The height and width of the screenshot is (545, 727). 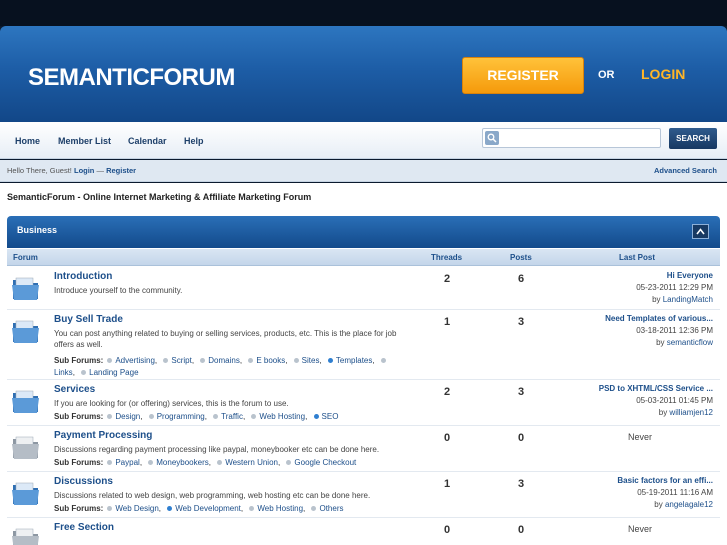 What do you see at coordinates (363, 13) in the screenshot?
I see `top-strip` at bounding box center [363, 13].